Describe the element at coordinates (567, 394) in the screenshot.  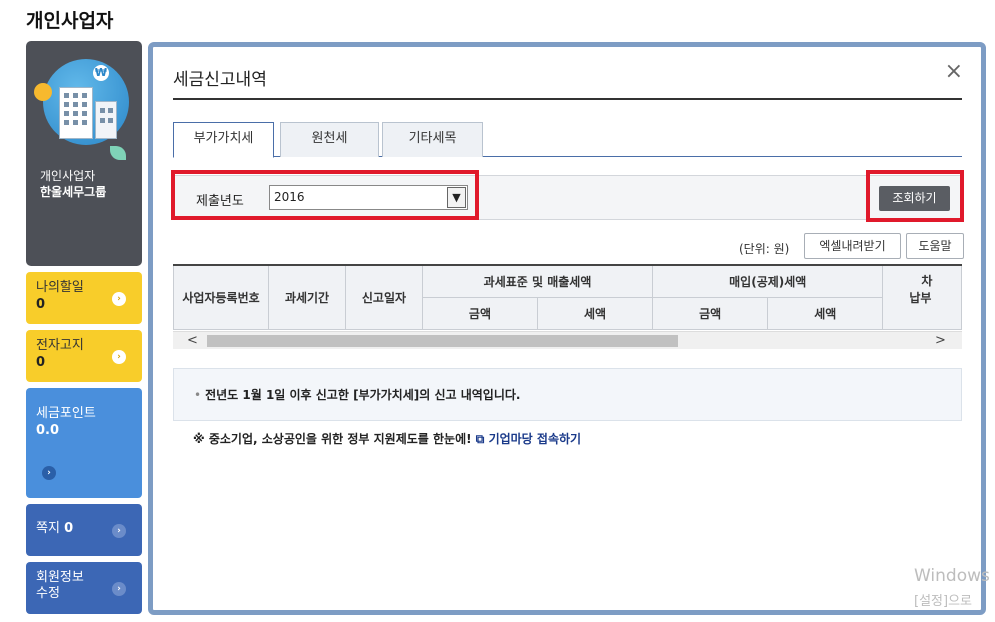
I see `notice-box: • 전년도 1월 1일 이후 신고한 [부가가치세]의 신고 내역입니다.` at that location.